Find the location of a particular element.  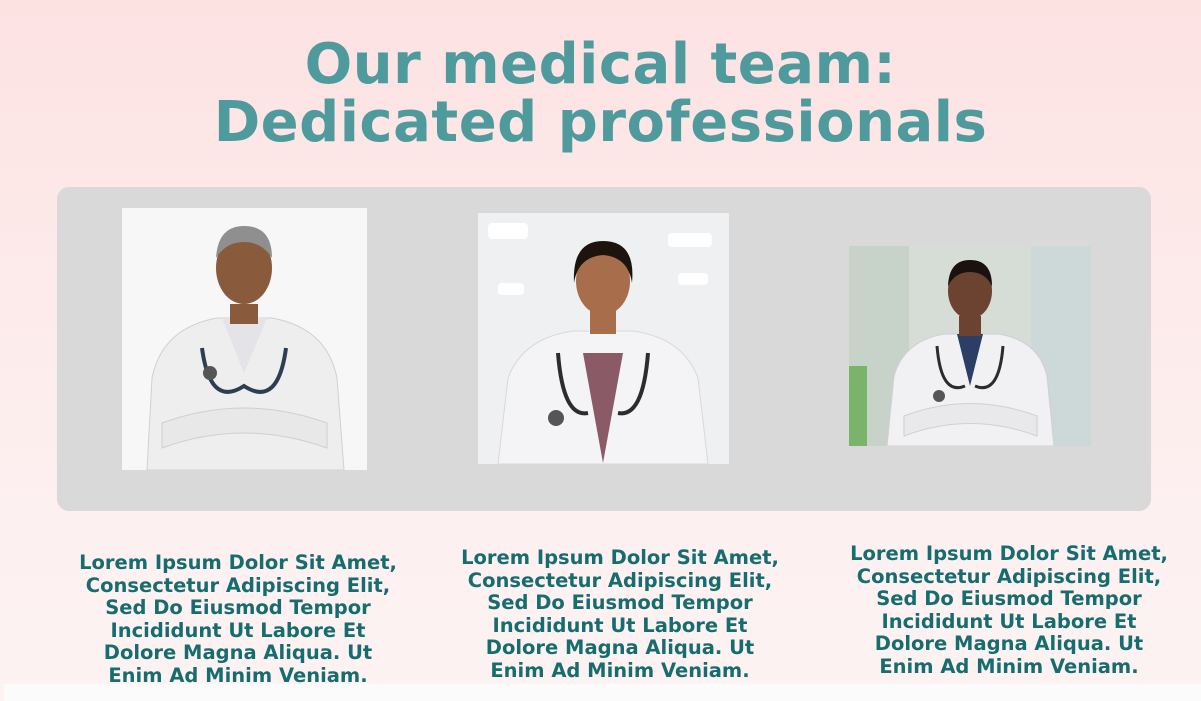

doctor-female-photo is located at coordinates (603, 338).